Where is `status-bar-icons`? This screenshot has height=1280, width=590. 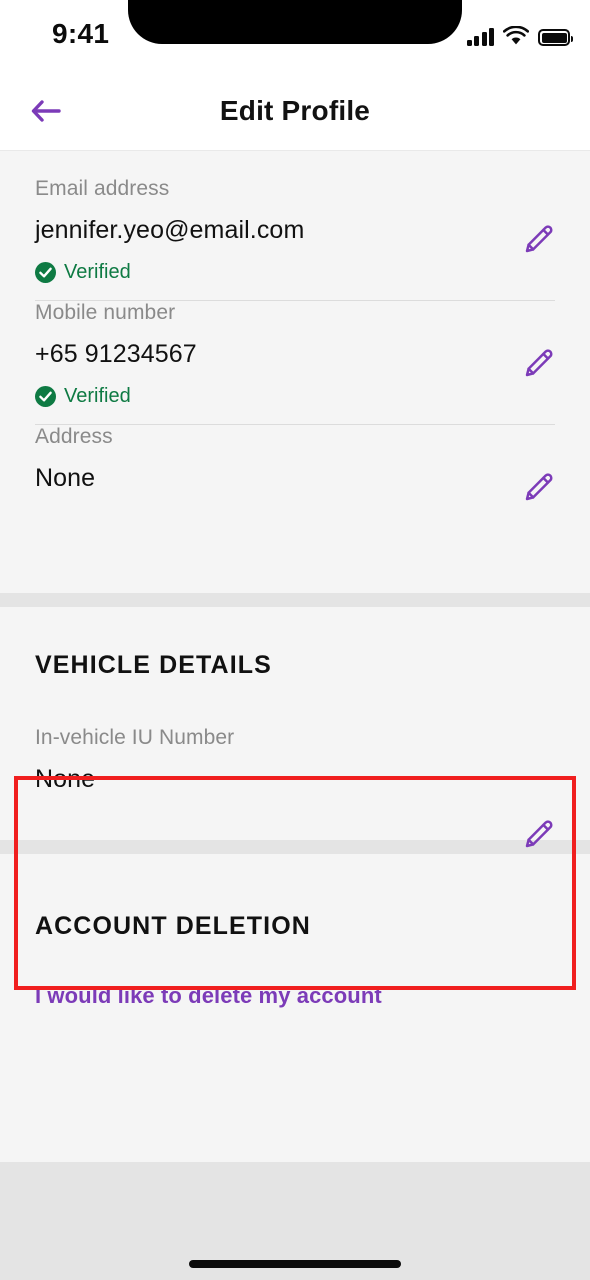
status-bar-icons is located at coordinates (519, 33).